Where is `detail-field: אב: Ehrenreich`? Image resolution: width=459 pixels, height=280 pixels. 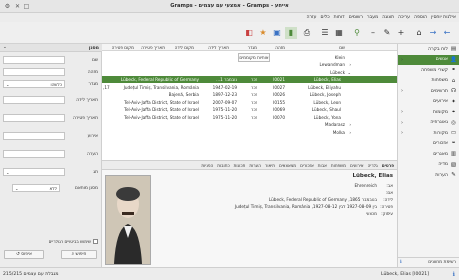 detail-field: אב: Ehrenreich is located at coordinates (374, 185).